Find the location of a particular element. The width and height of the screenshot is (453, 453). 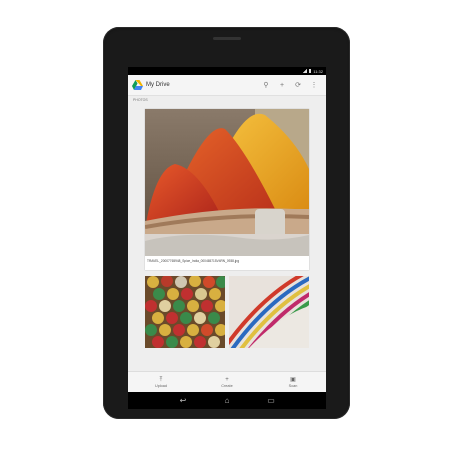

search-icon: ⚲ is located at coordinates (266, 85).